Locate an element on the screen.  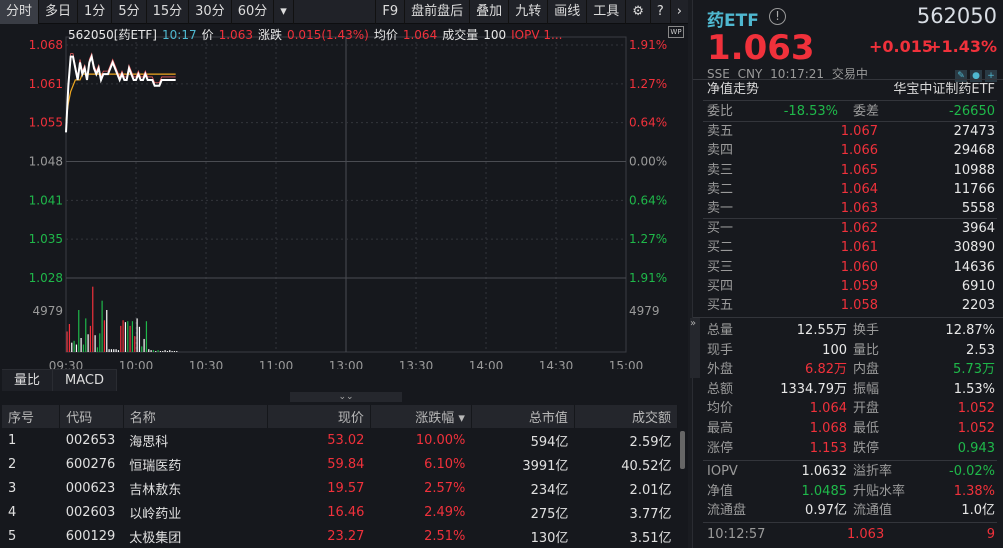
change-pct-cell: 6.10% is located at coordinates (445, 464).